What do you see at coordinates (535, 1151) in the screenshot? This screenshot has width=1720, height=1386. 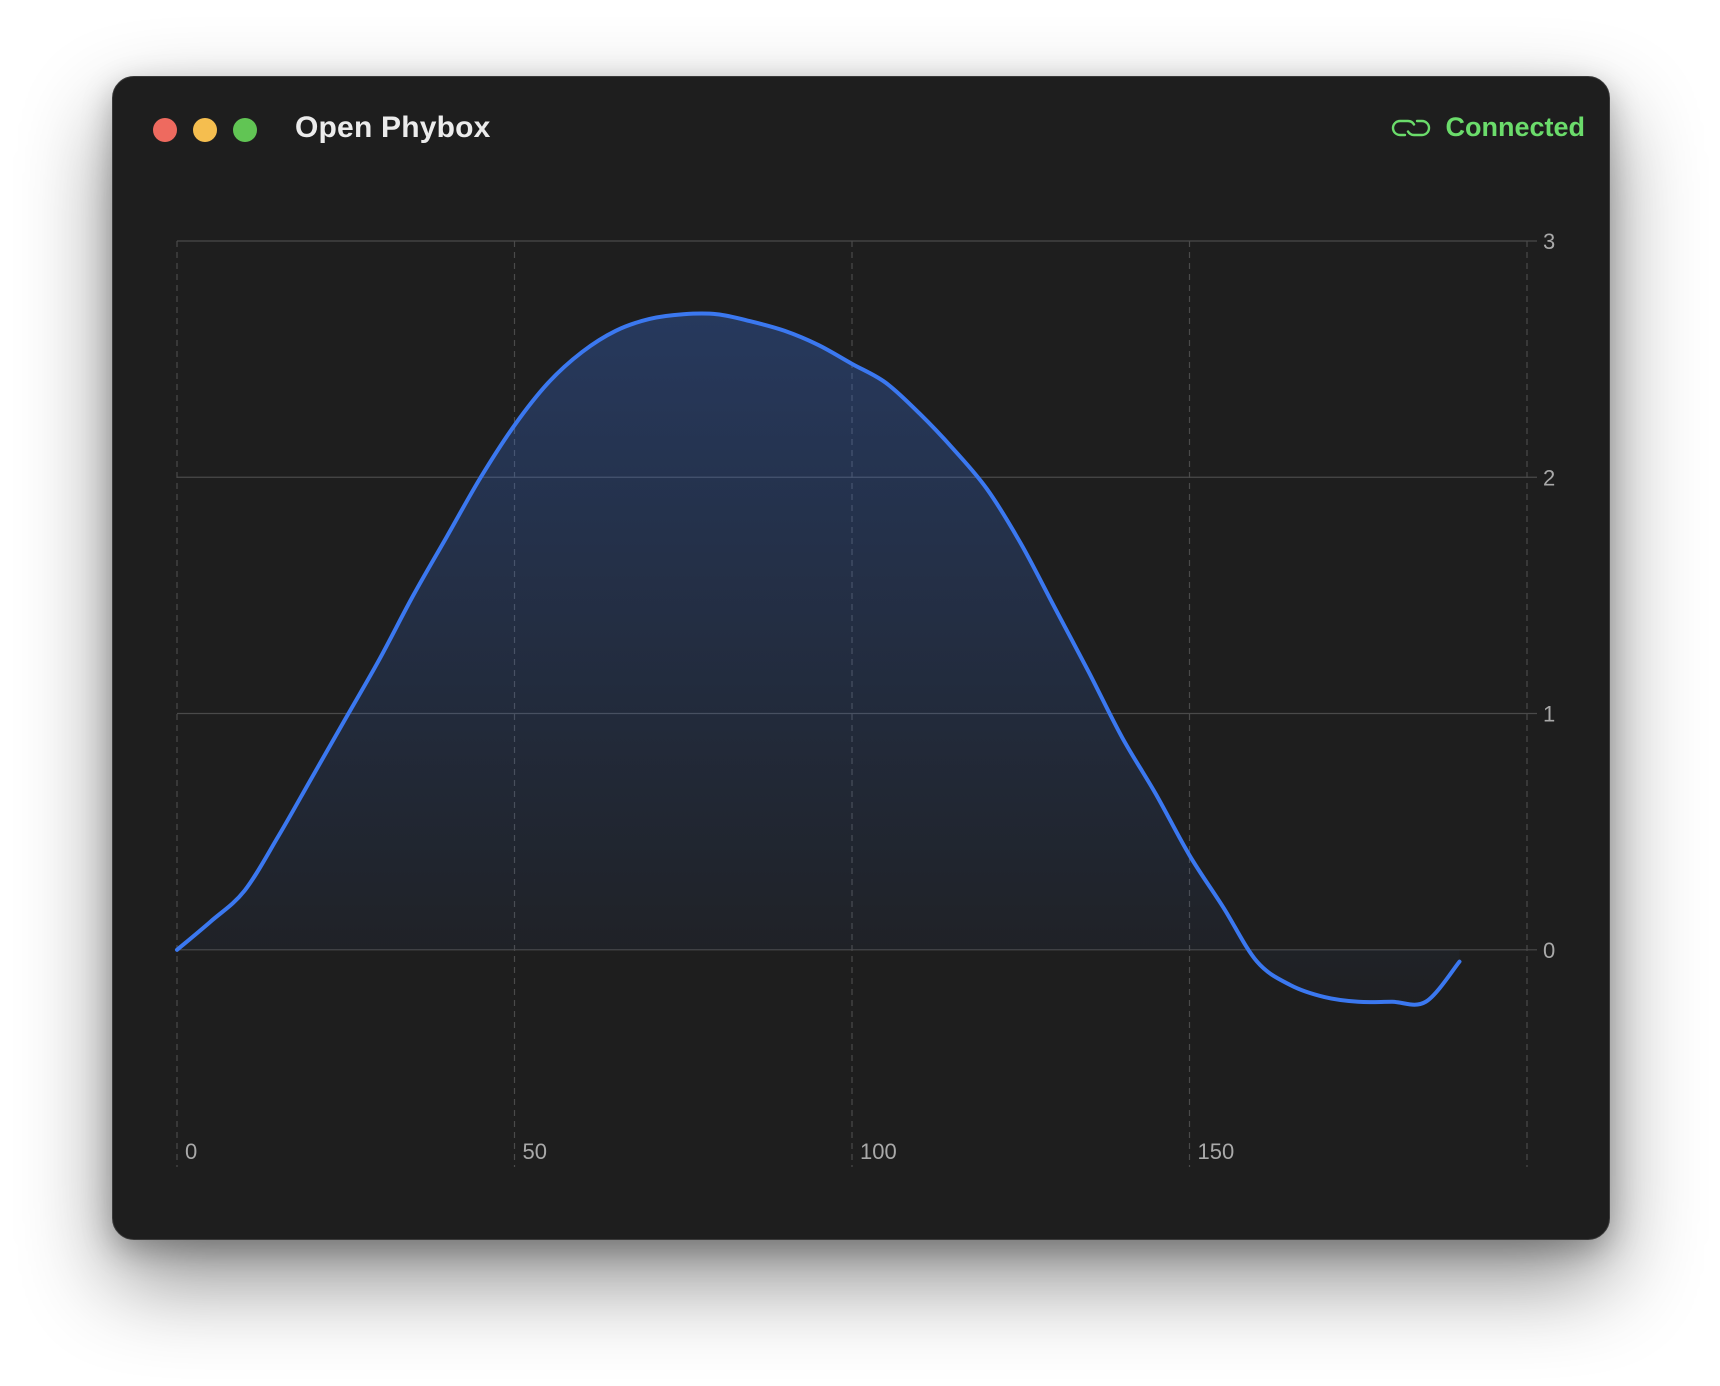 I see `x-tick-label: 50` at bounding box center [535, 1151].